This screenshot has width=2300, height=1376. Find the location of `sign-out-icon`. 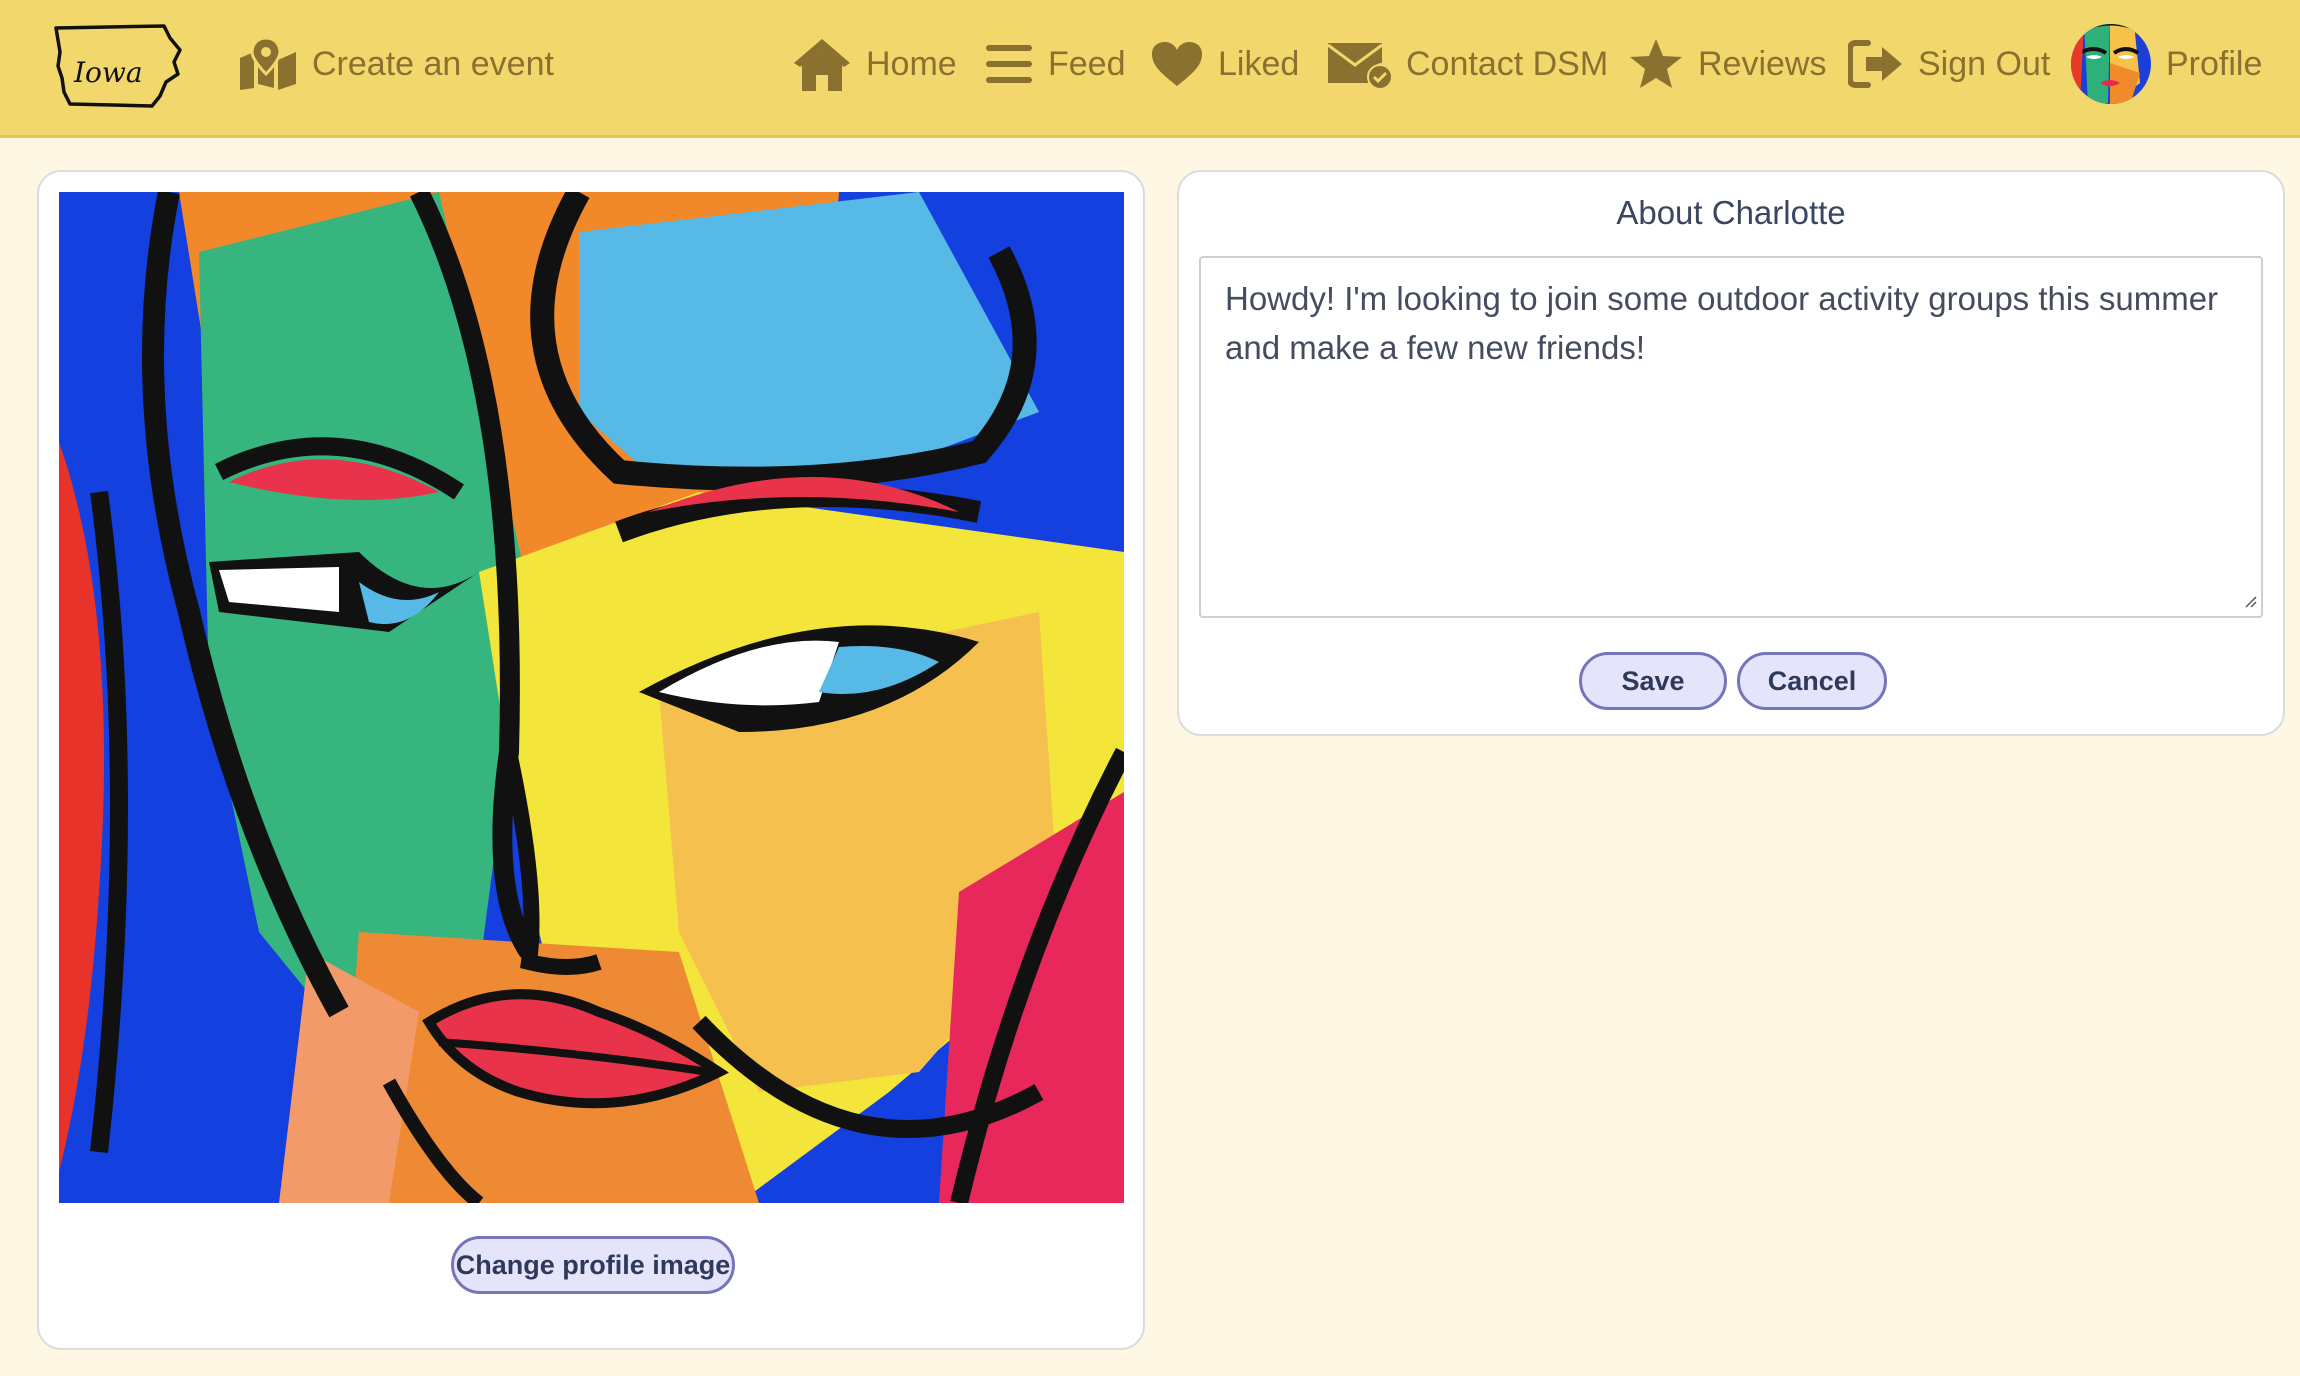

sign-out-icon is located at coordinates (1875, 64).